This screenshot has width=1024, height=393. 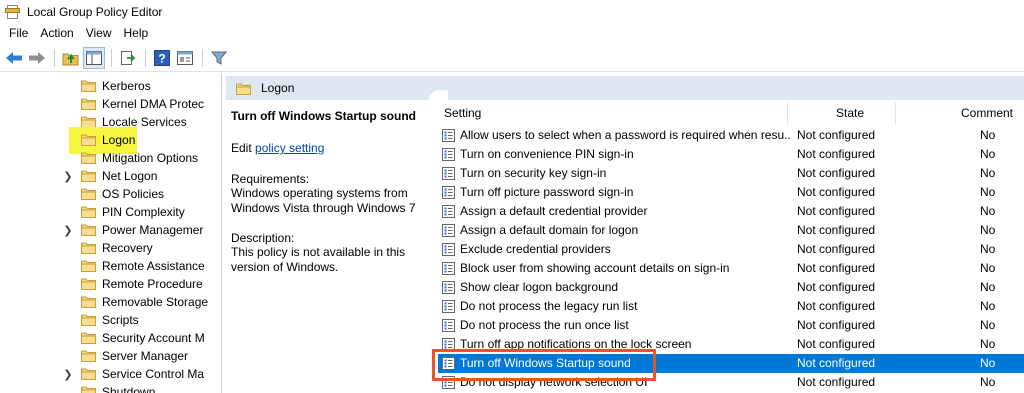 I want to click on tree-item: ❯ Service Control Ma, so click(x=110, y=374).